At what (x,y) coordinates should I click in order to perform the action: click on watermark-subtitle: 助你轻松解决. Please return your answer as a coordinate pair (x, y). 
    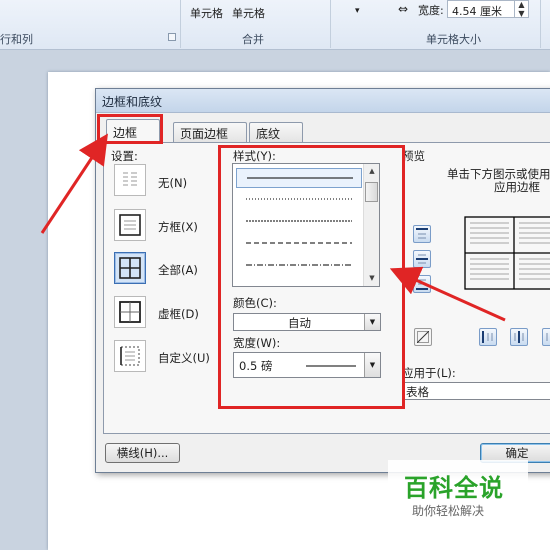
    Looking at the image, I should click on (448, 511).